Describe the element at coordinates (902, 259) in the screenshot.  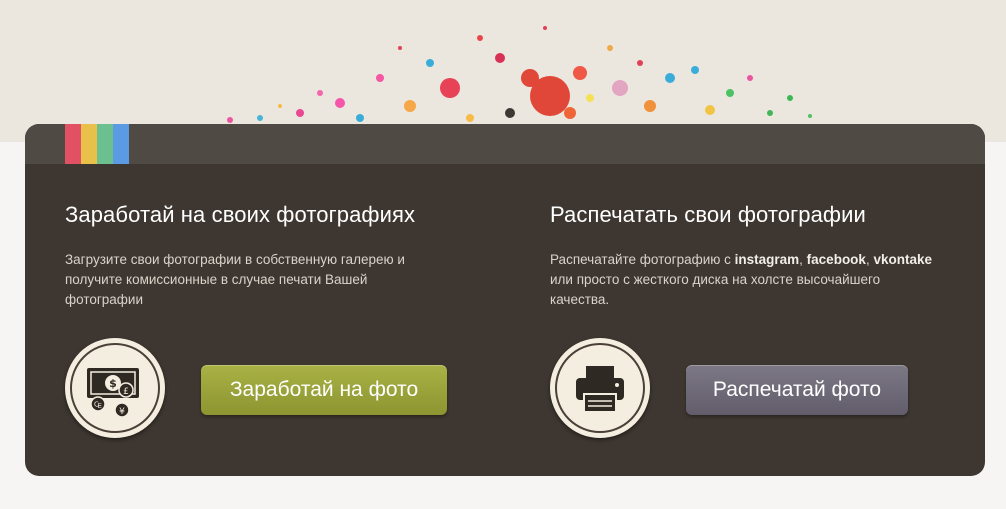
I see `vkontake-label: vkontake` at that location.